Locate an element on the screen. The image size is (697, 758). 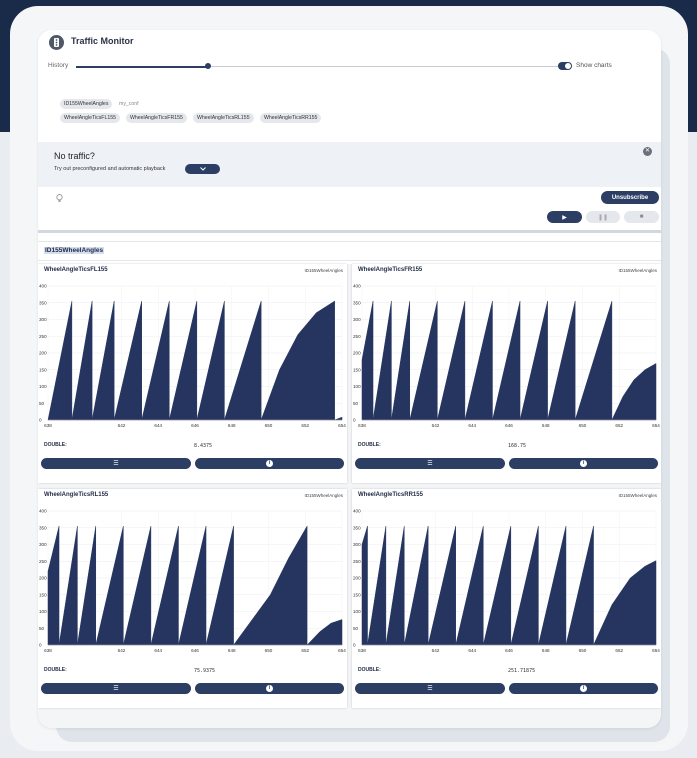
history-slider-fill is located at coordinates (142, 66).